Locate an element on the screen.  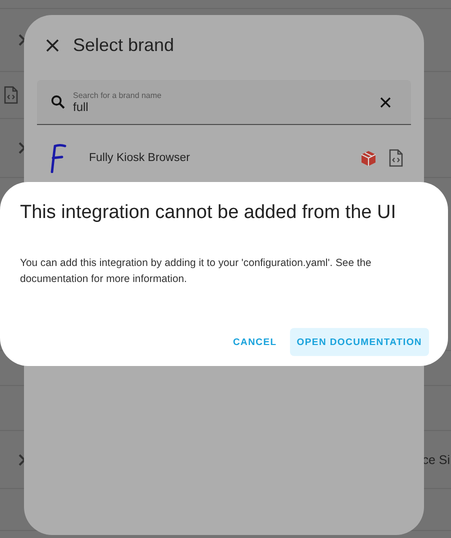
search-icon is located at coordinates (58, 102).